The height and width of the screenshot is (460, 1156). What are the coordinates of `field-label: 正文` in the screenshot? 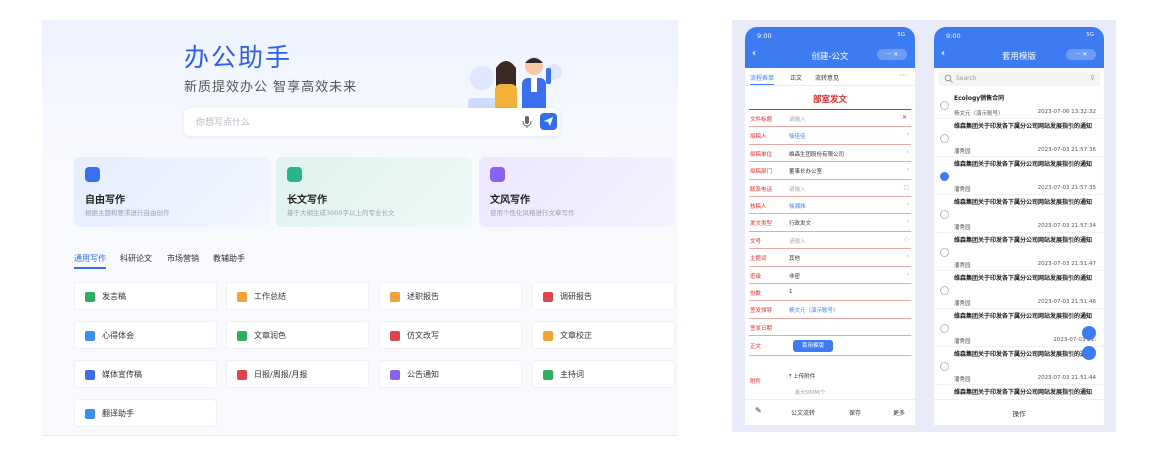 It's located at (756, 347).